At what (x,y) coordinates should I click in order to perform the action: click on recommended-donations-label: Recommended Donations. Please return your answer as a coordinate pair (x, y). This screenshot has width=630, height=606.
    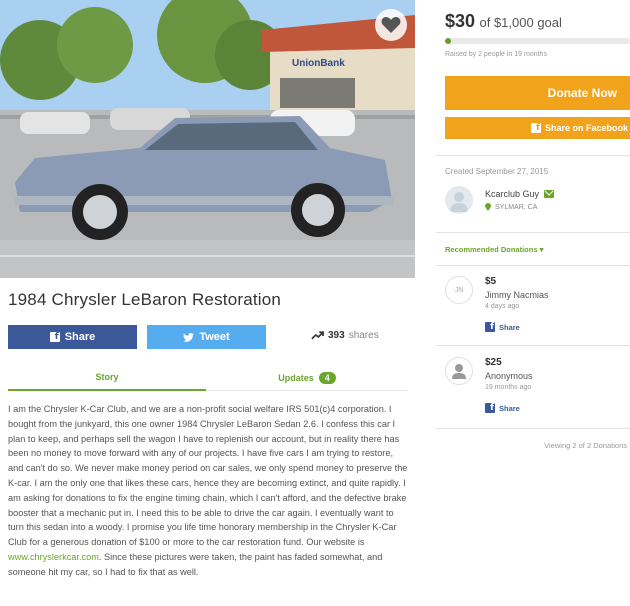
    Looking at the image, I should click on (491, 249).